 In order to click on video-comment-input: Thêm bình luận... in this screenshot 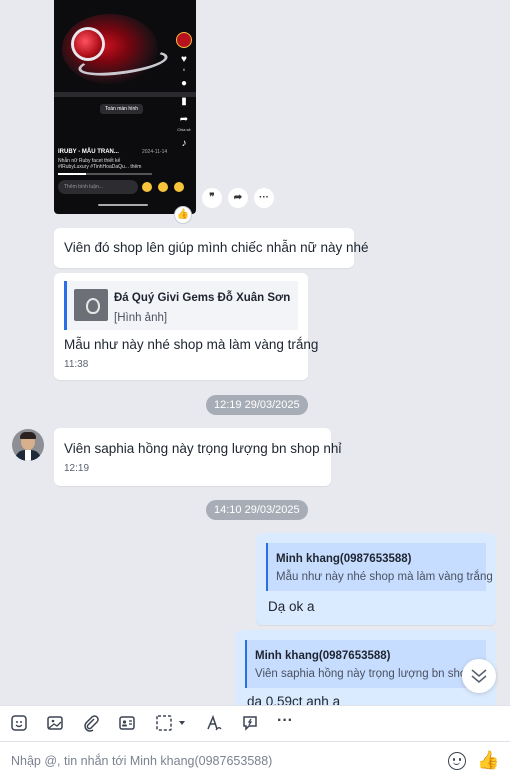, I will do `click(98, 187)`.